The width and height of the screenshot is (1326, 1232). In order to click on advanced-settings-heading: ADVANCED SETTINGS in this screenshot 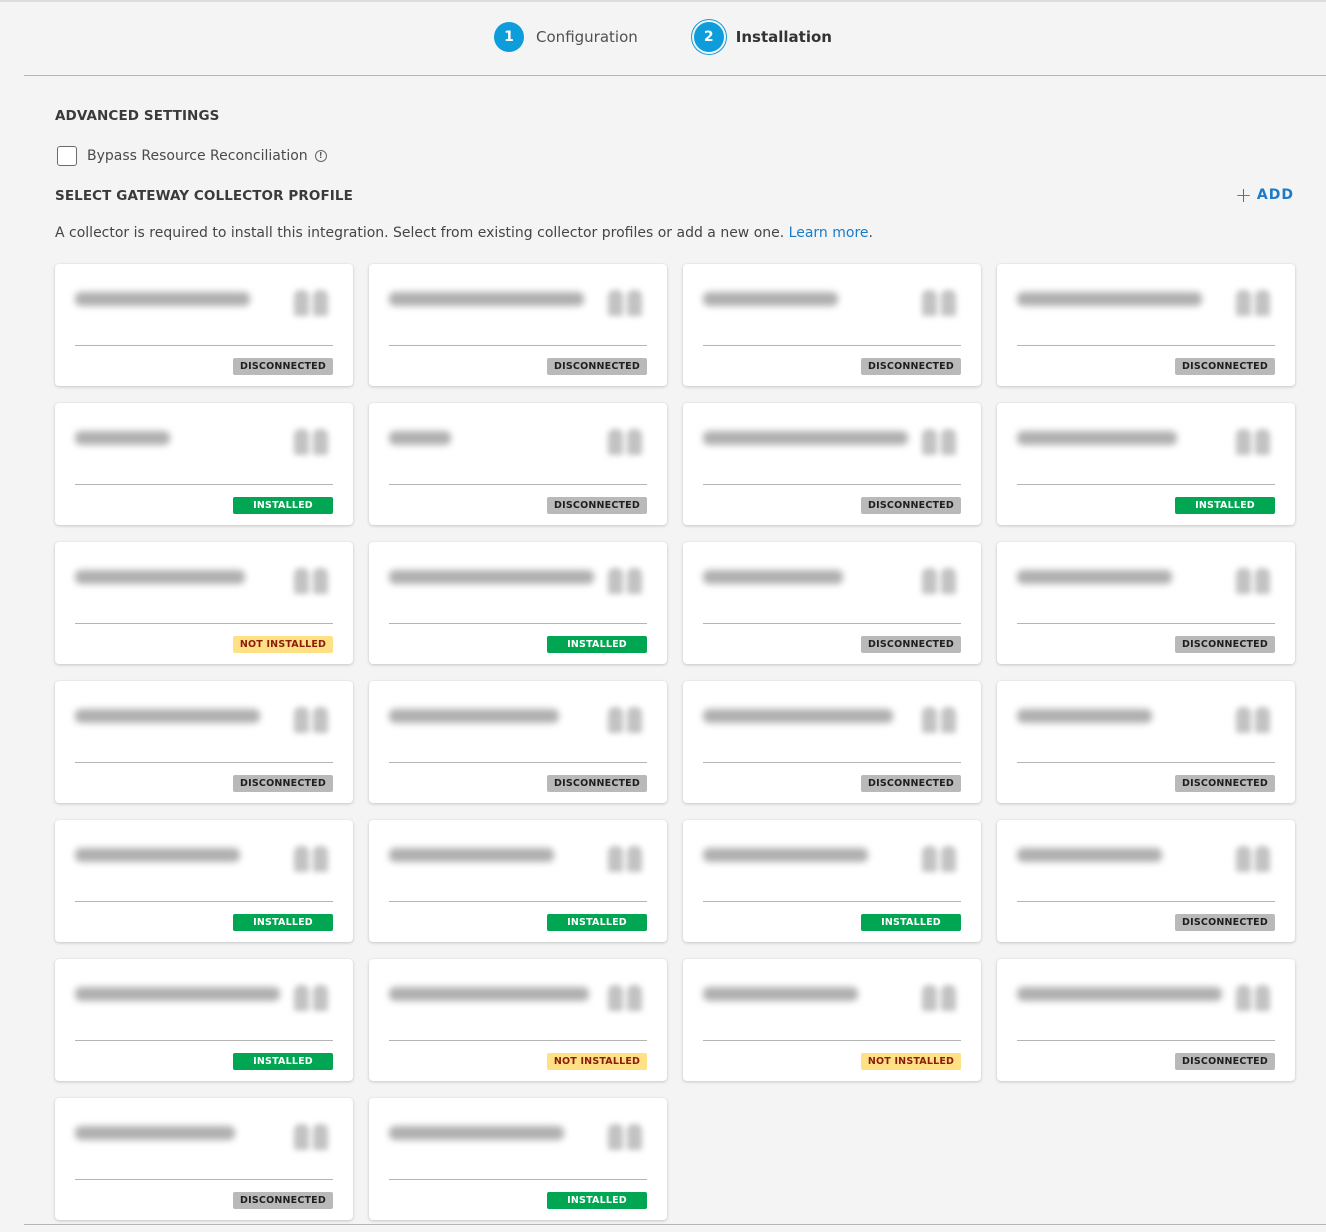, I will do `click(137, 116)`.